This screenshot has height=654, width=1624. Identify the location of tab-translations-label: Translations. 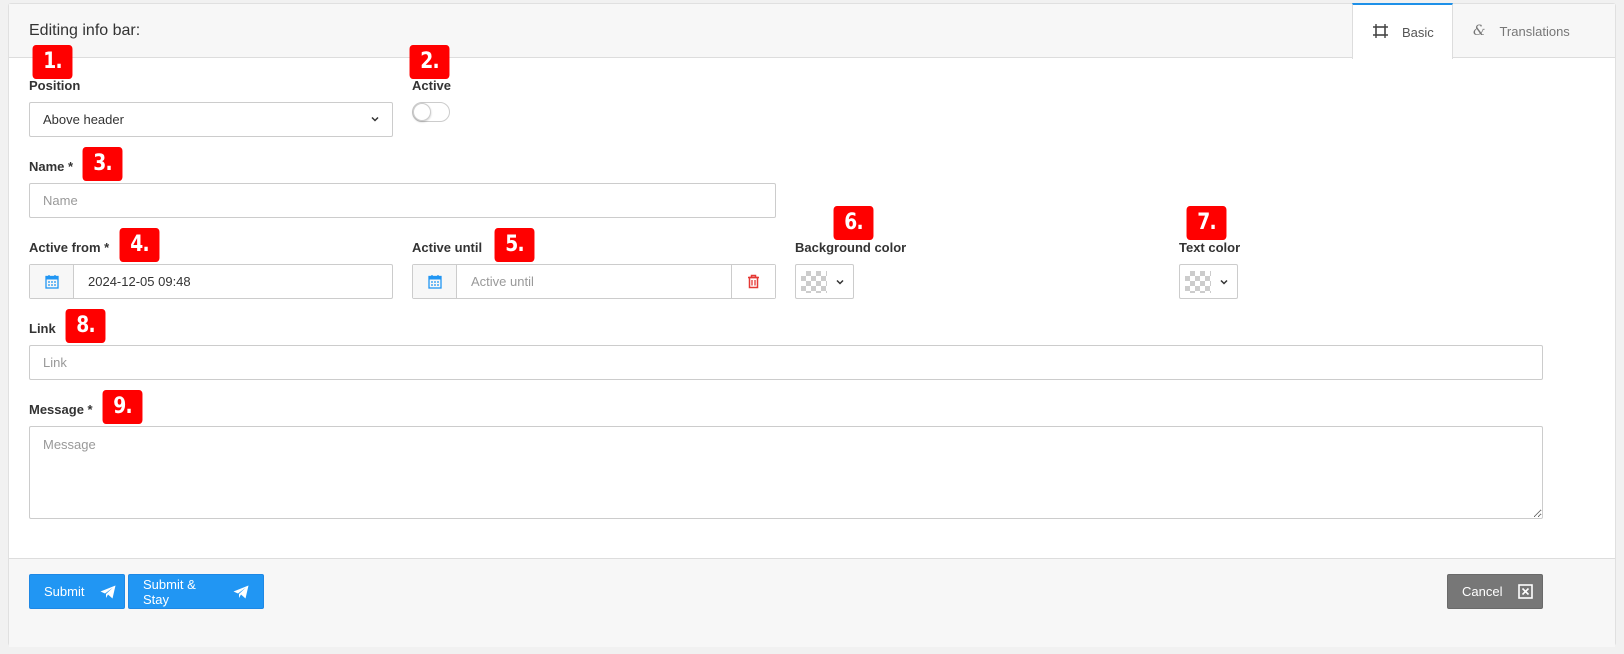
(1534, 31).